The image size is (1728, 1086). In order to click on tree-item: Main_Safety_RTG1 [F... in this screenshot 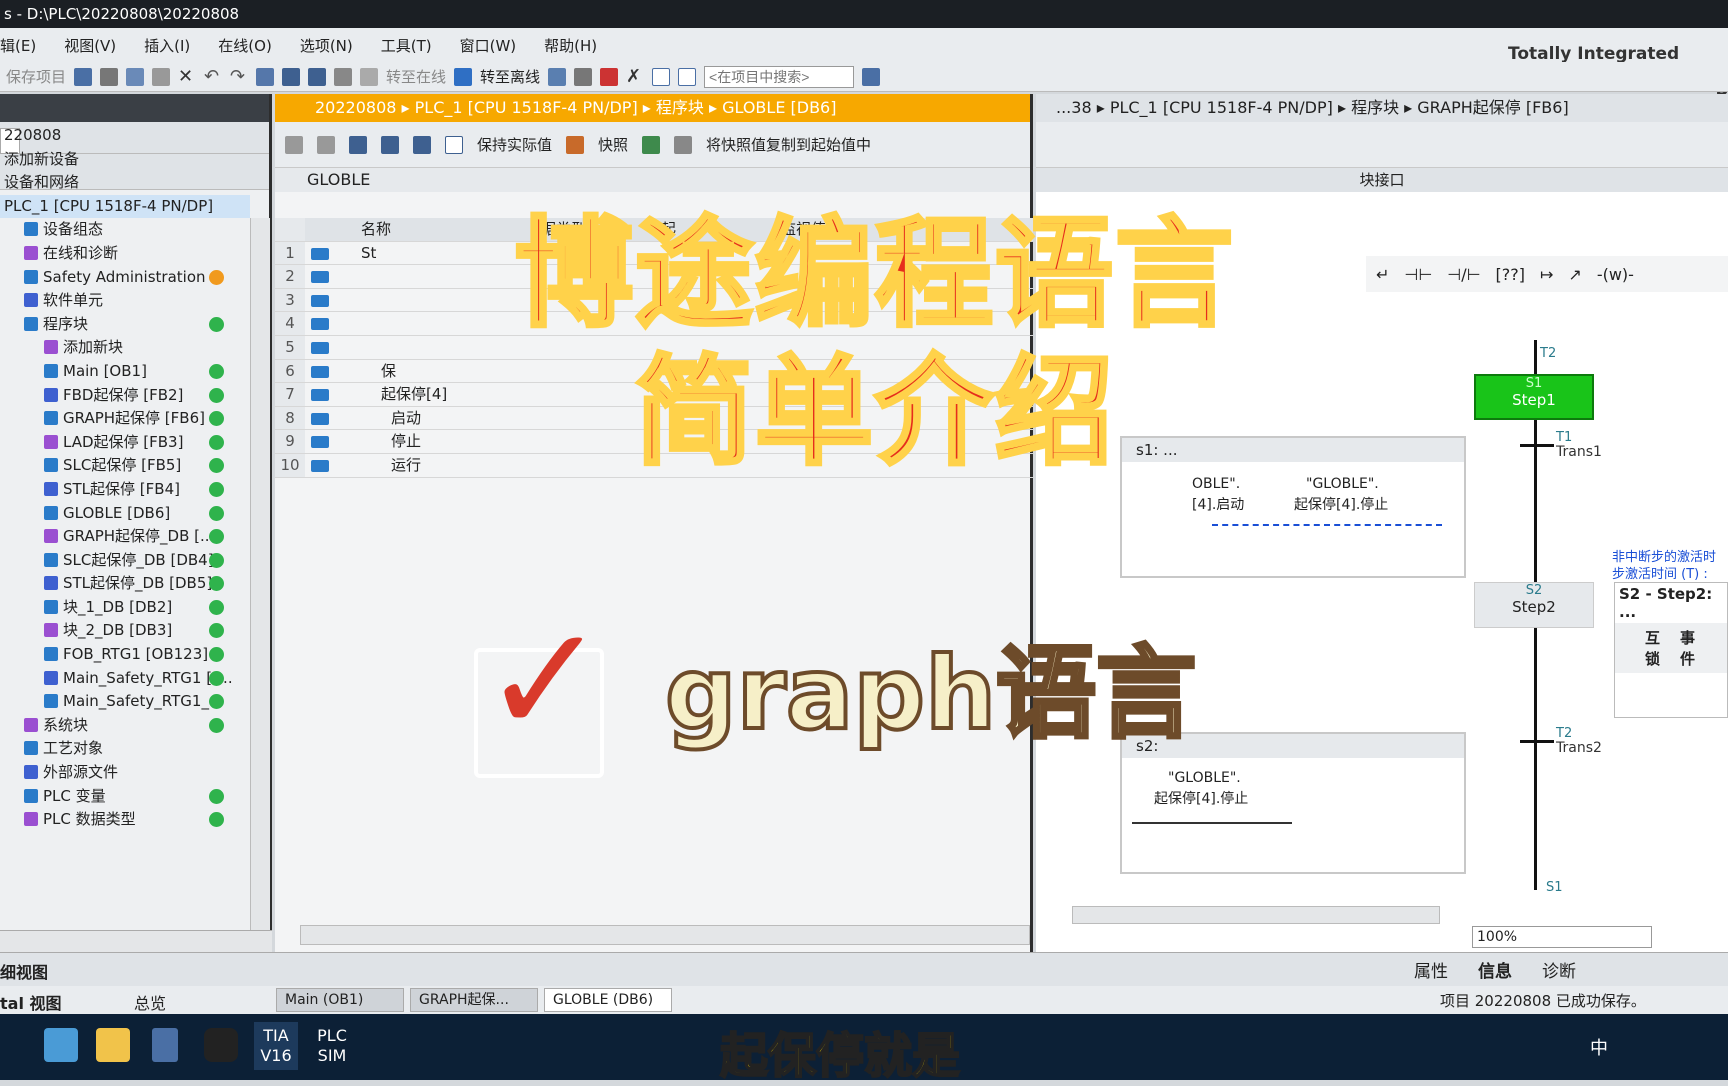, I will do `click(125, 679)`.